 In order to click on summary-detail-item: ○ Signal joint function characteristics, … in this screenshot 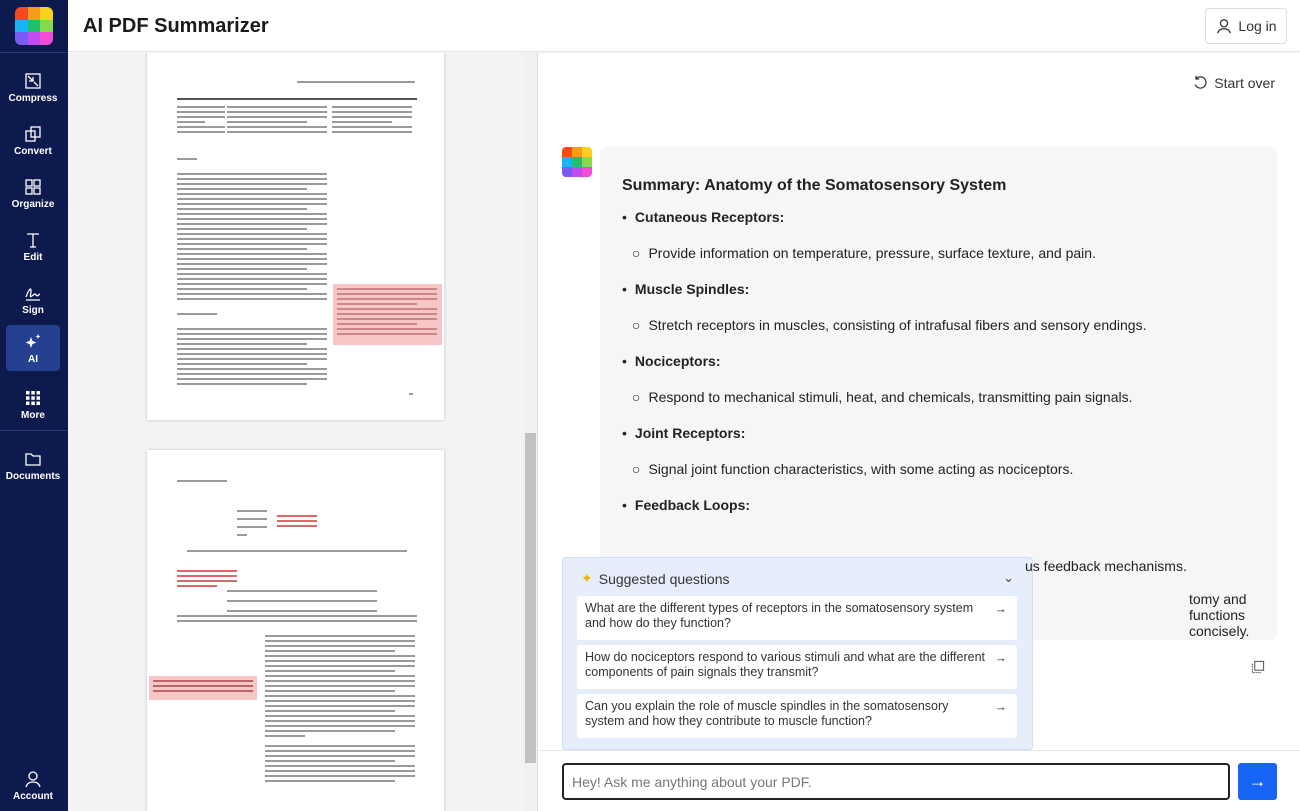, I will do `click(943, 469)`.